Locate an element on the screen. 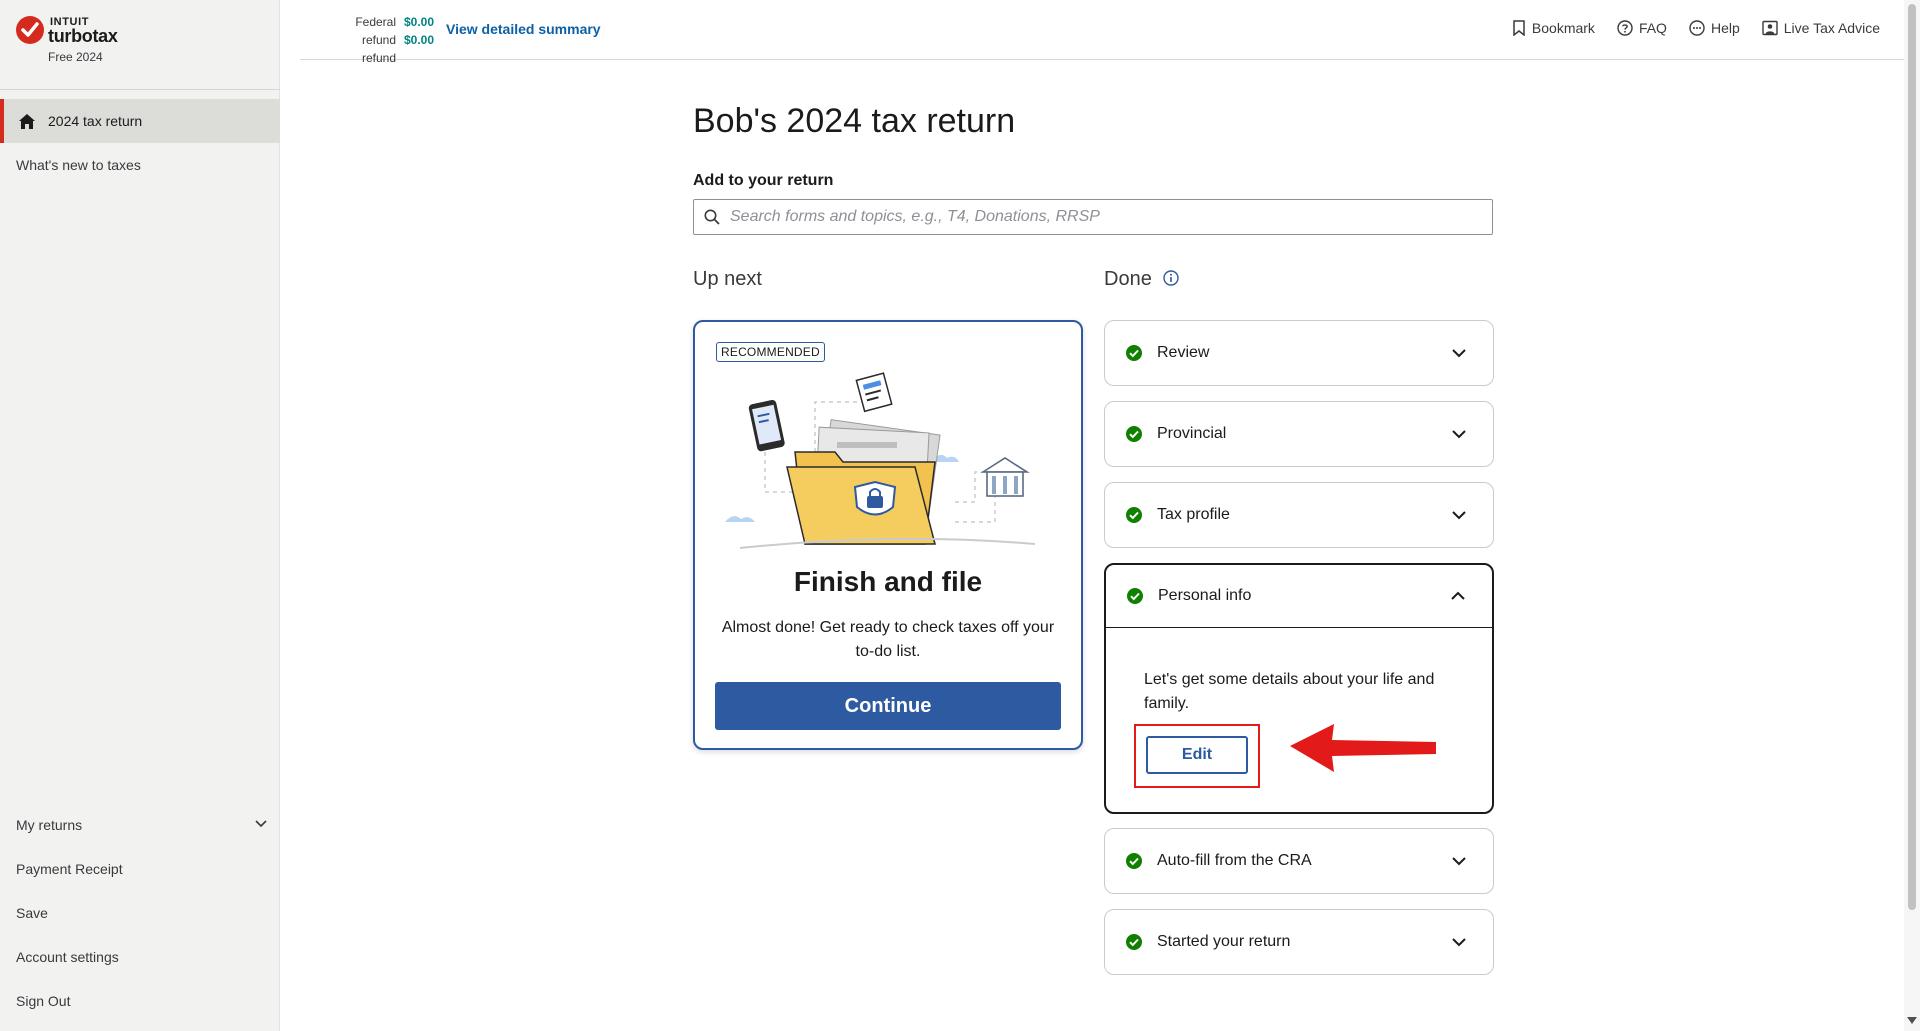 This screenshot has width=1920, height=1031. bookmark-button: Bookmark is located at coordinates (1553, 28).